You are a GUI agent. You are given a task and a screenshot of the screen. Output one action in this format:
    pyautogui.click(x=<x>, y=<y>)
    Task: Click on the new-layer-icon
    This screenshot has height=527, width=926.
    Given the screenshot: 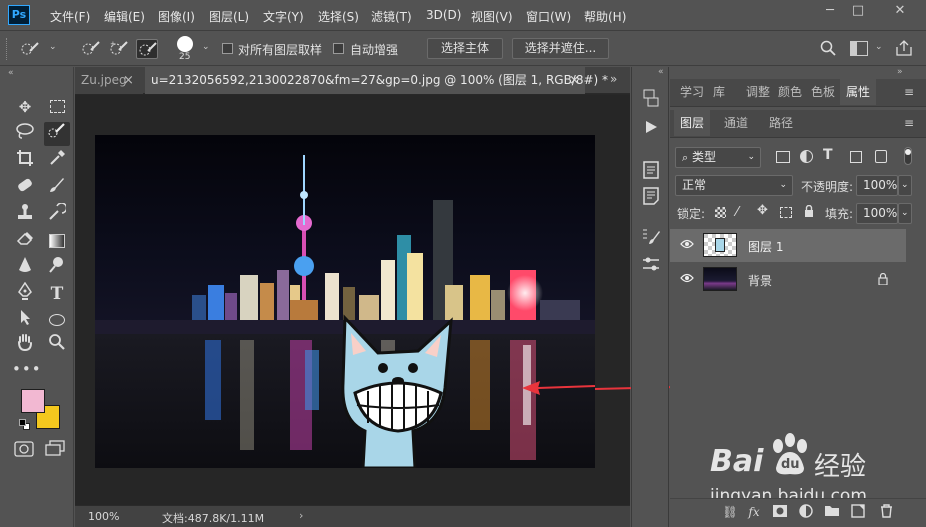 What is the action you would take?
    pyautogui.click(x=858, y=512)
    